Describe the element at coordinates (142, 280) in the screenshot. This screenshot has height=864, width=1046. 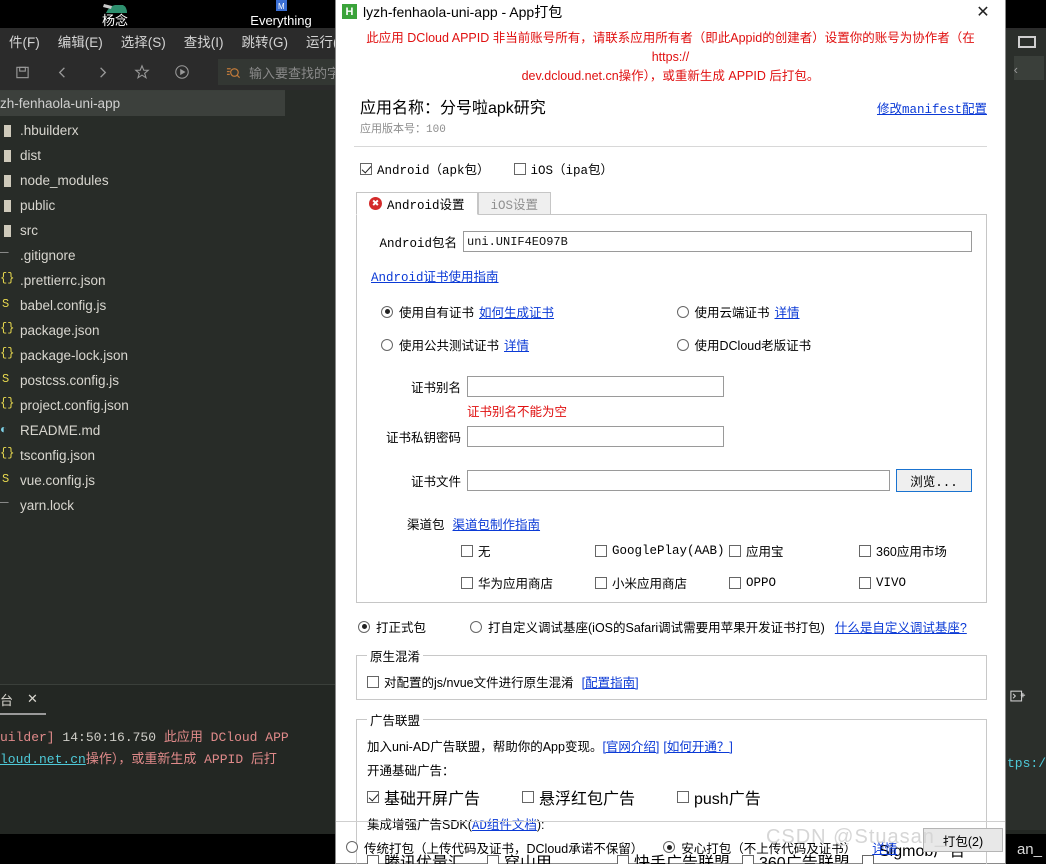
I see `file-tree-item: .prettierrc.json` at that location.